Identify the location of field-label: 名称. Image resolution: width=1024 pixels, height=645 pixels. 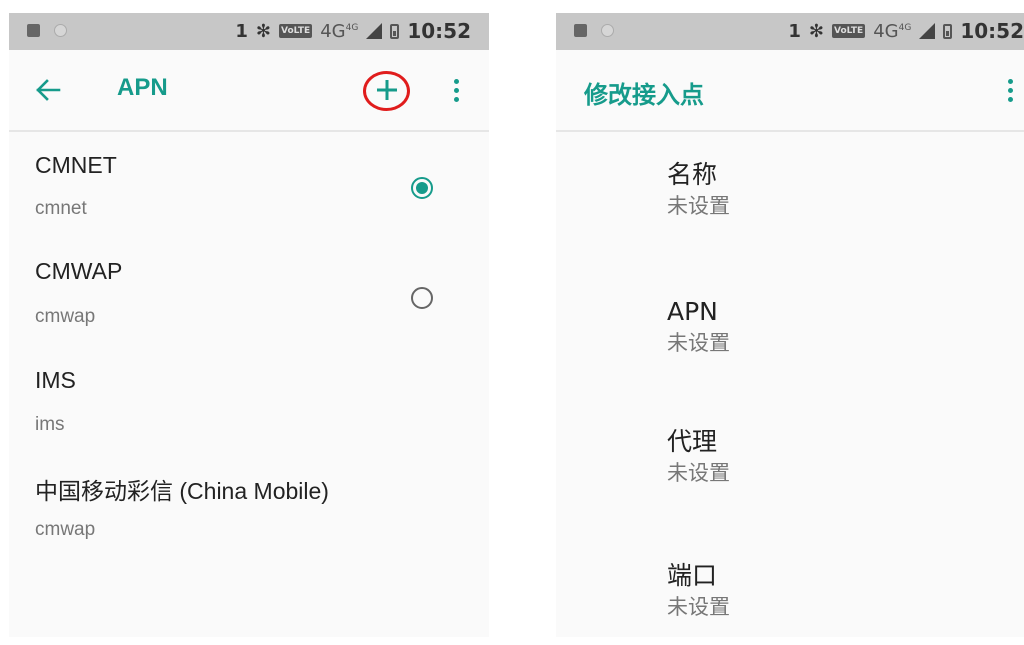
(692, 174).